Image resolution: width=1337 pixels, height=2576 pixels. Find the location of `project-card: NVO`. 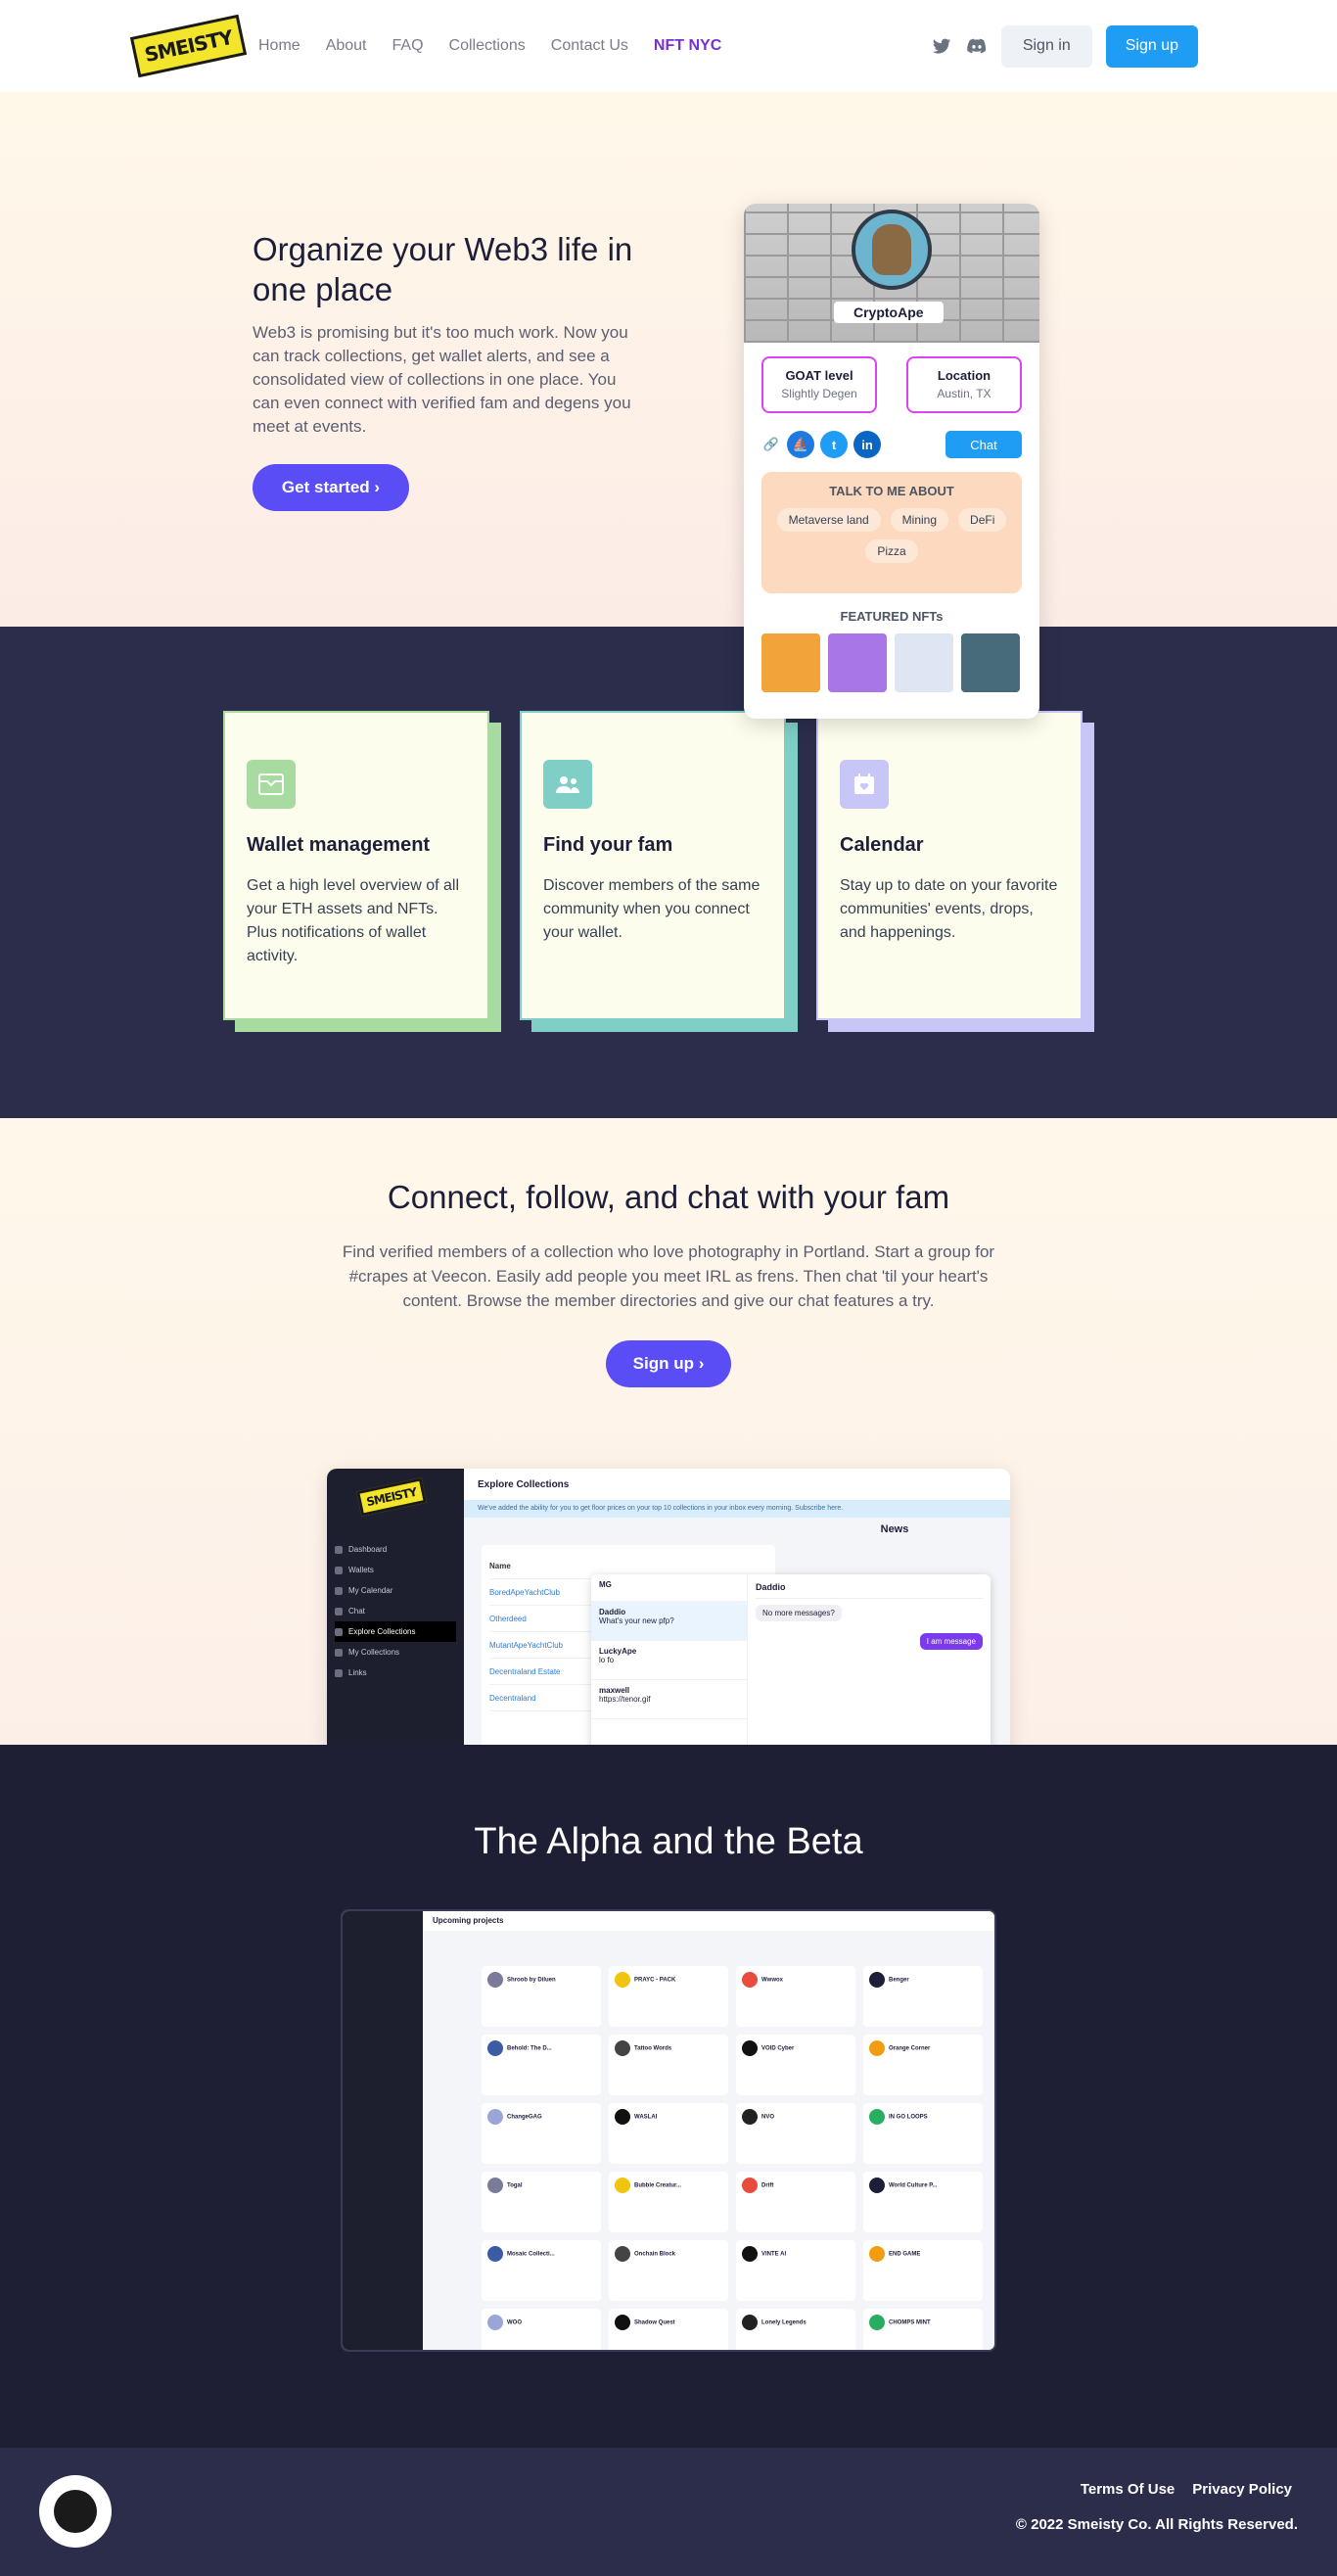

project-card: NVO is located at coordinates (795, 2133).